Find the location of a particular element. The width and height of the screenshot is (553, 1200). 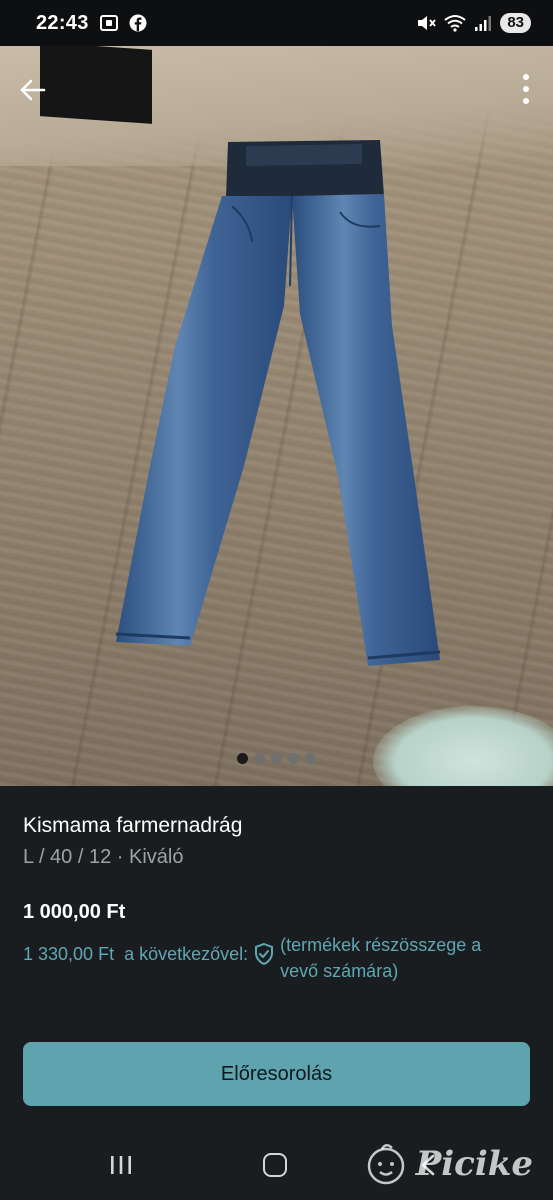

wifi-icon is located at coordinates (455, 23).